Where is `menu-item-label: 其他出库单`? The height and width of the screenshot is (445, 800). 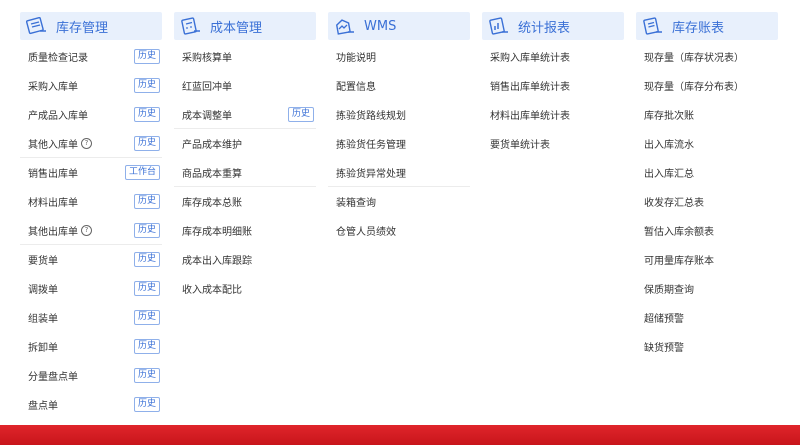
menu-item-label: 其他出库单 is located at coordinates (53, 232).